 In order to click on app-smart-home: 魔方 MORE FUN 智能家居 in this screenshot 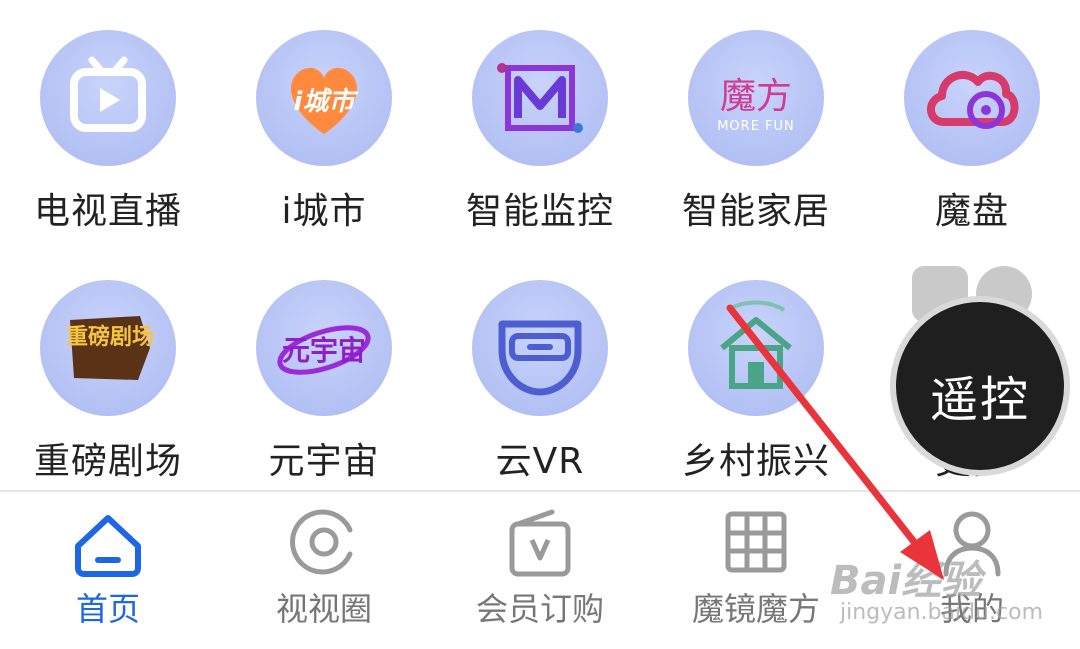, I will do `click(756, 127)`.